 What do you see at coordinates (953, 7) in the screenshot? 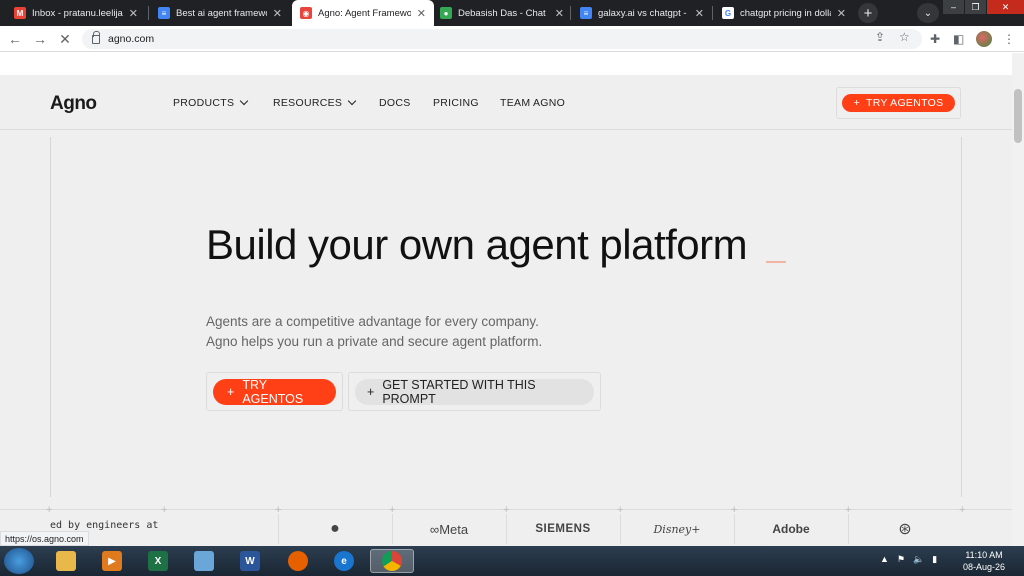
I see `minimize-icon: –` at bounding box center [953, 7].